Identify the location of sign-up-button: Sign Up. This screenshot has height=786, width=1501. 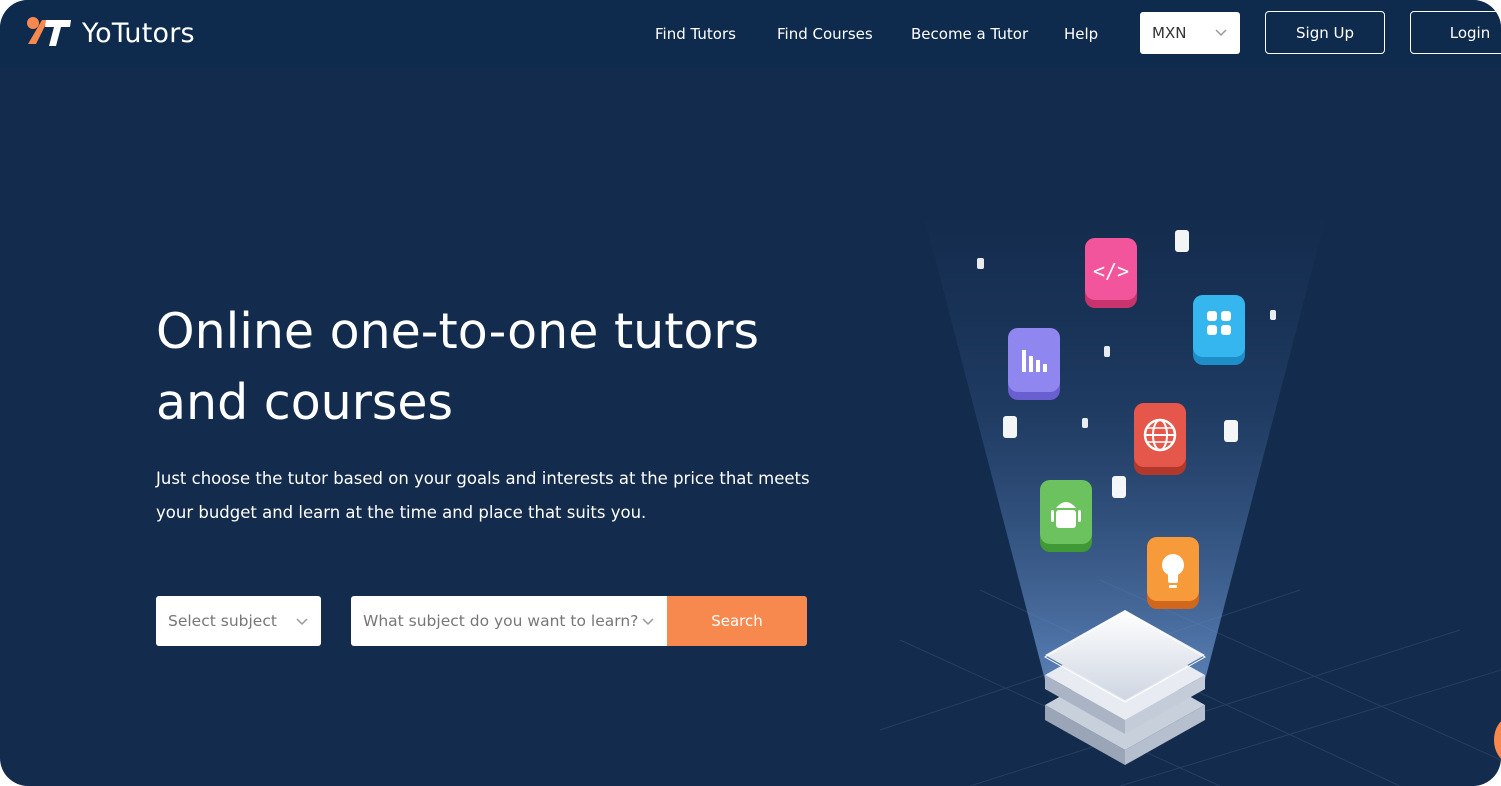
(1325, 32).